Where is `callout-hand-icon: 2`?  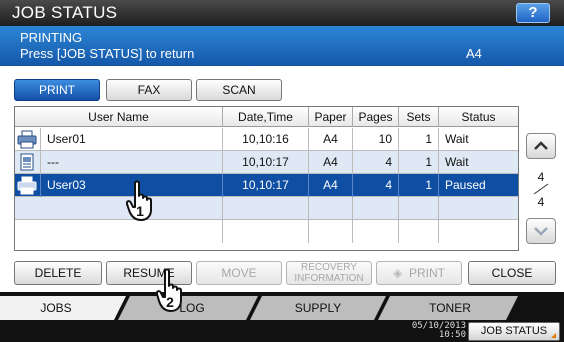
callout-hand-icon: 2 is located at coordinates (169, 290).